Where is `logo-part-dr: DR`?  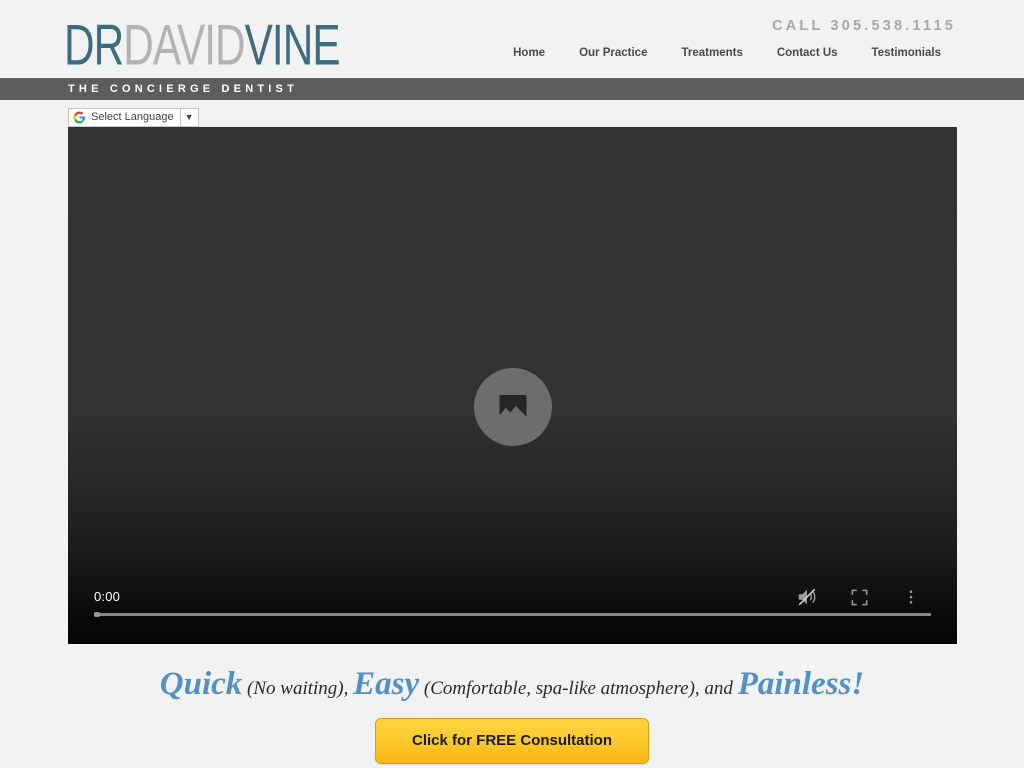 logo-part-dr: DR is located at coordinates (94, 45).